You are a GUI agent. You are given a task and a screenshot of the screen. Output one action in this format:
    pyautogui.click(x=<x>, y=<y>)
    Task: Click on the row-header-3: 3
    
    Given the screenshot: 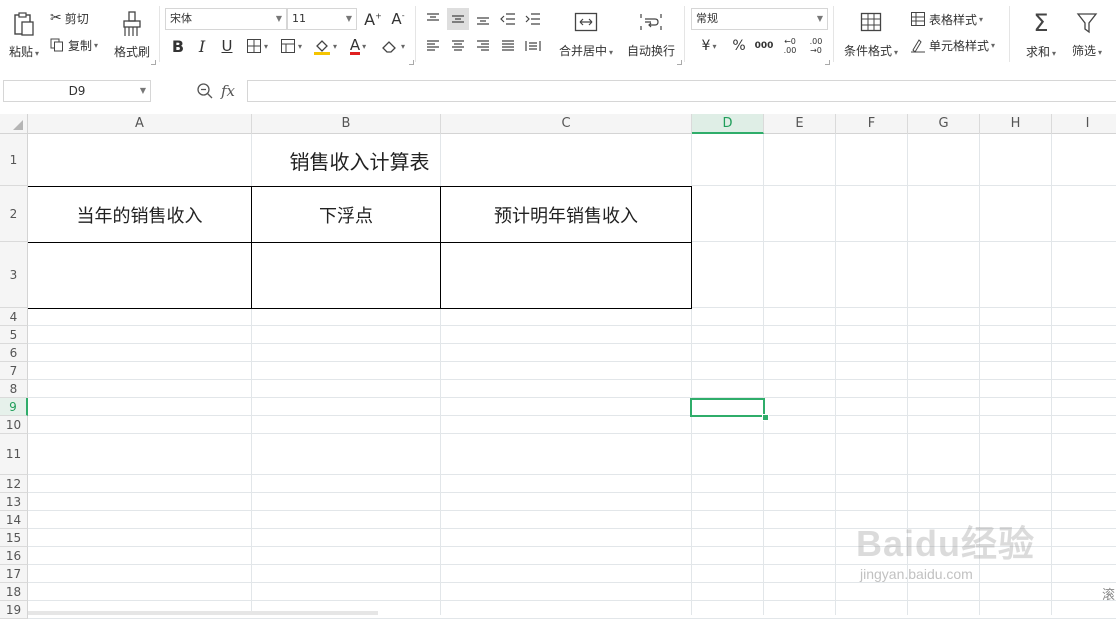 What is the action you would take?
    pyautogui.click(x=14, y=275)
    